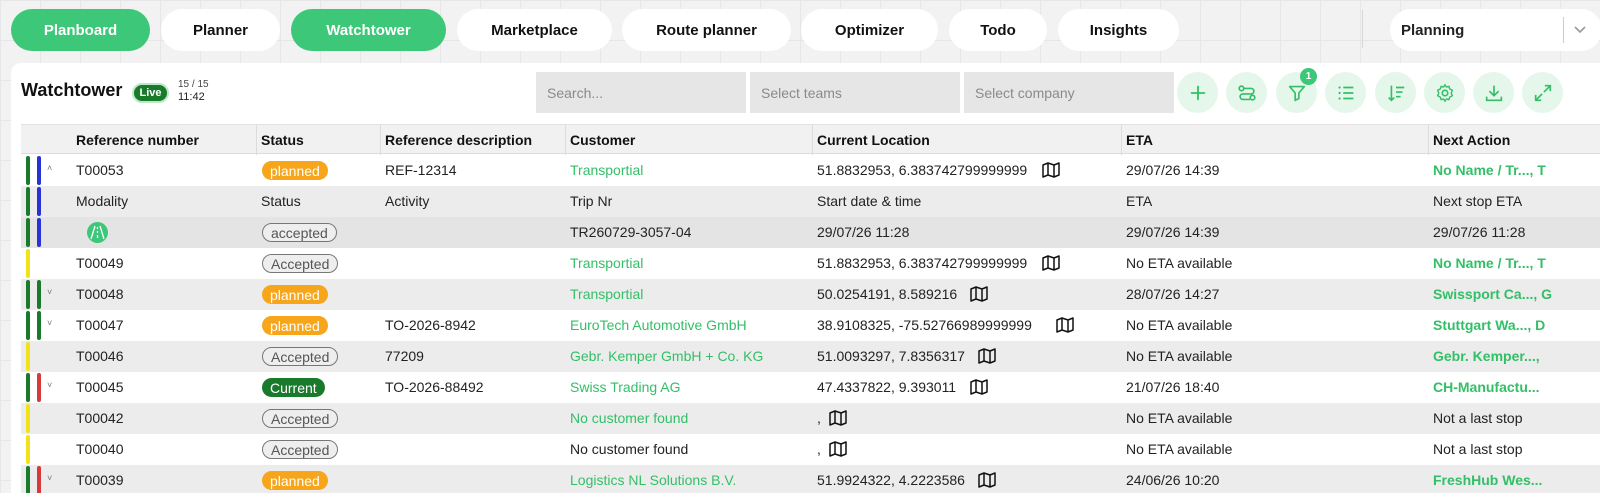  I want to click on cell-eta: 24/06/26 10:20, so click(1173, 480).